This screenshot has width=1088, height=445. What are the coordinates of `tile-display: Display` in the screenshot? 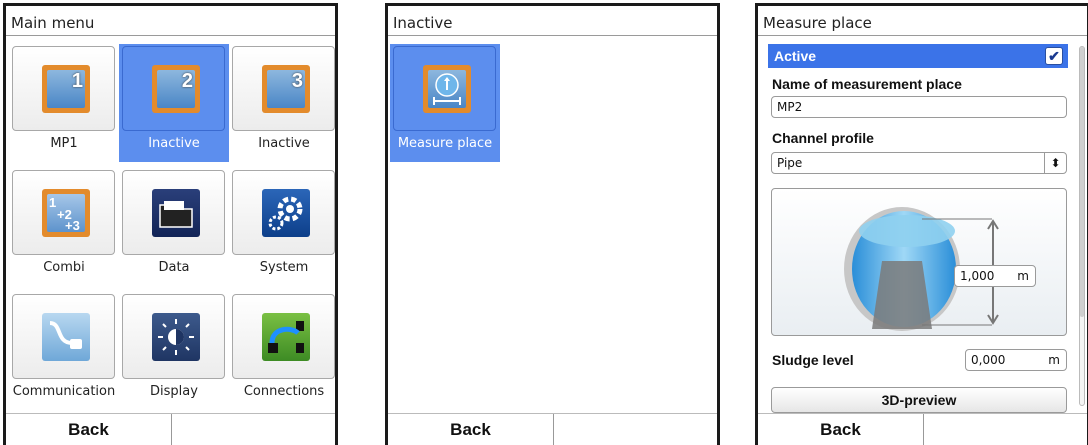 It's located at (174, 351).